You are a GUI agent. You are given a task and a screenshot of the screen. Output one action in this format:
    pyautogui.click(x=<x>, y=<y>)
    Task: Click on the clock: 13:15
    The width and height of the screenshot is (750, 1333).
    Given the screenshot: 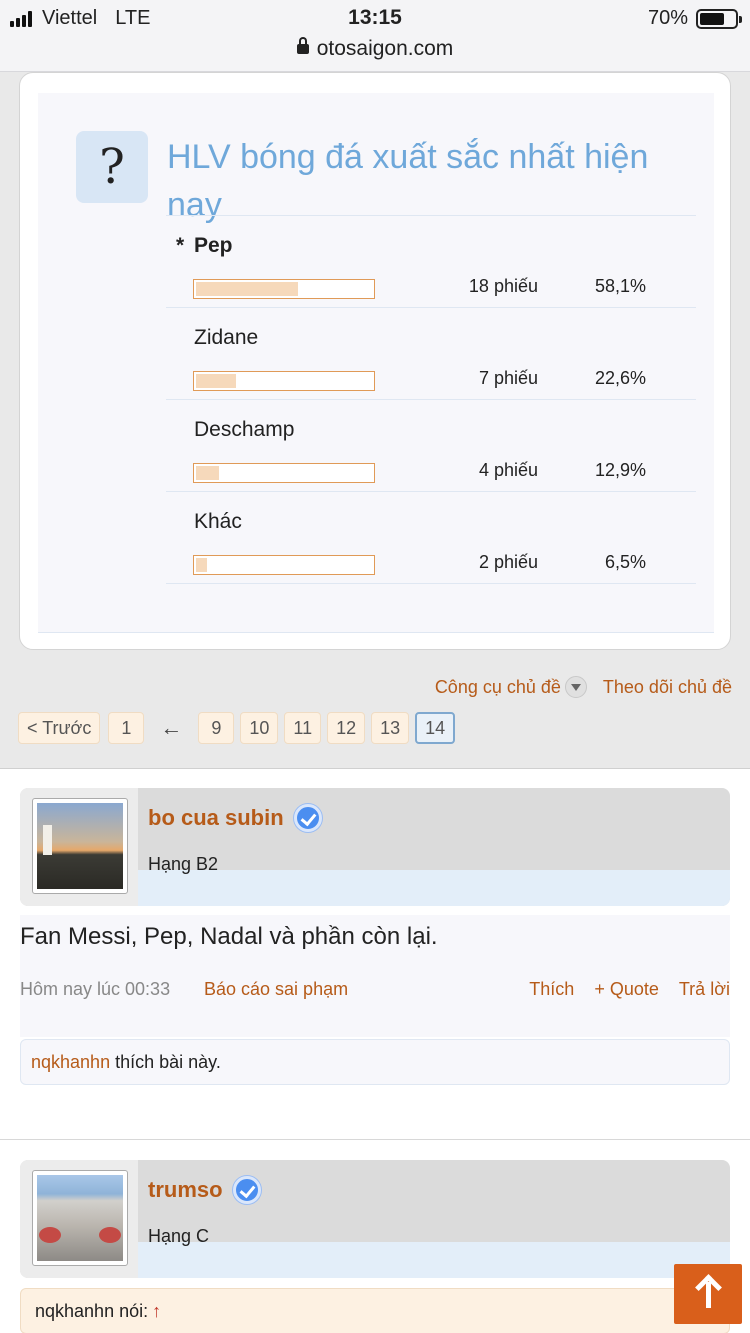 What is the action you would take?
    pyautogui.click(x=375, y=17)
    